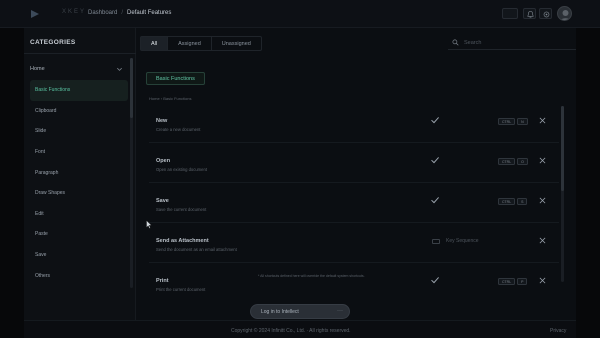  Describe the element at coordinates (74, 12) in the screenshot. I see `brand-name: XKEY` at that location.